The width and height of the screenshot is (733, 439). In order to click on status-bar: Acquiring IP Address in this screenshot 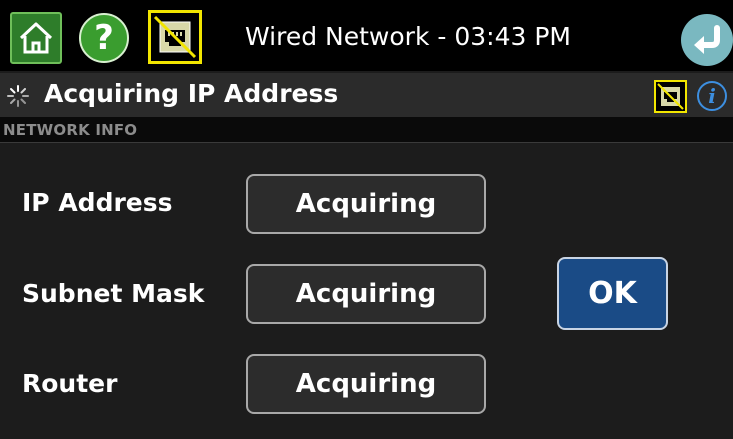, I will do `click(366, 95)`.